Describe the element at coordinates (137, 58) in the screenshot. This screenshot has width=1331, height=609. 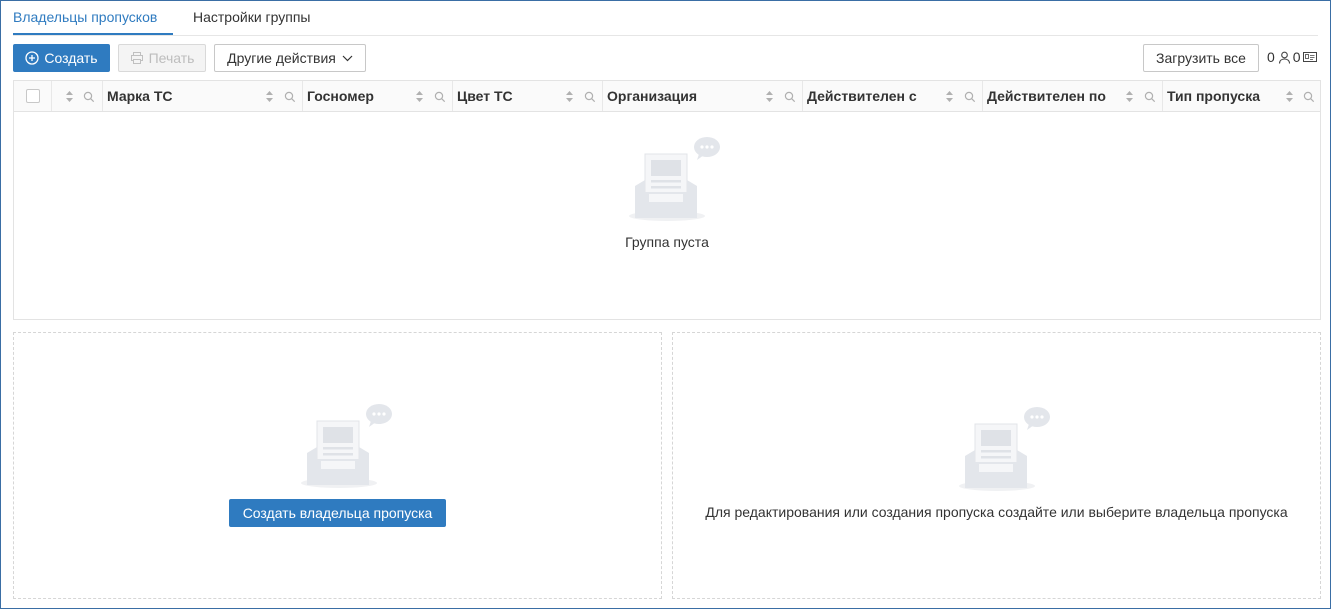
I see `printer-icon` at that location.